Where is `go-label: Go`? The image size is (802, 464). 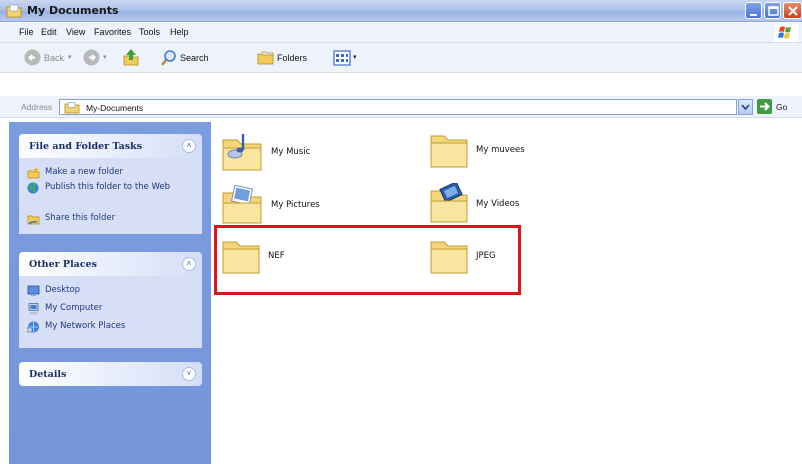 go-label: Go is located at coordinates (781, 107).